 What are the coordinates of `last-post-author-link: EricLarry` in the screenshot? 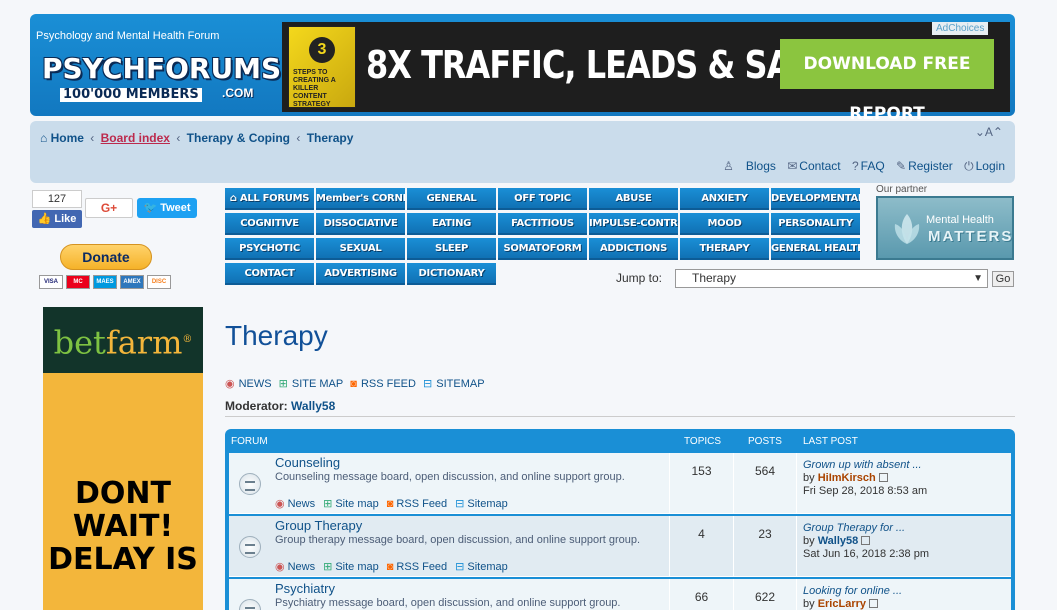 It's located at (842, 604).